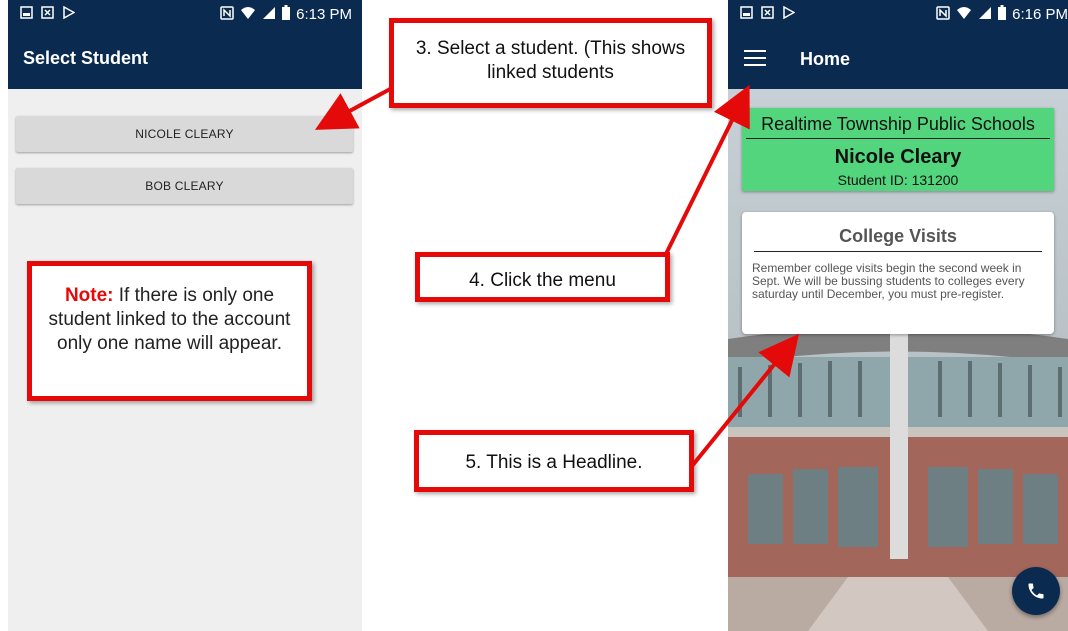  I want to click on callout-step-5: 5. This is a Headline., so click(554, 461).